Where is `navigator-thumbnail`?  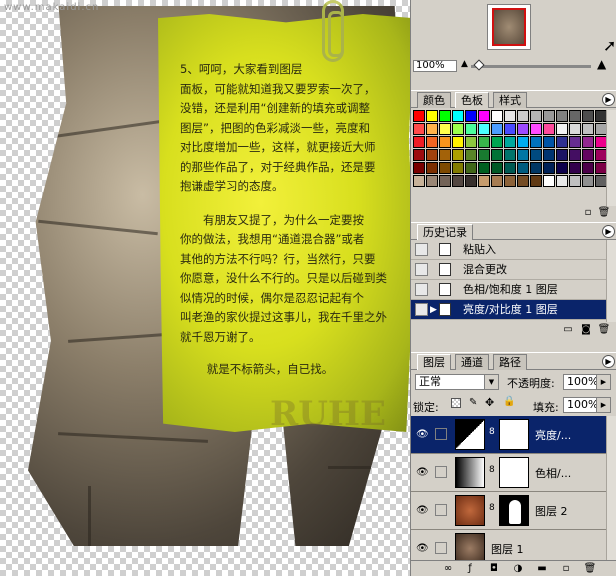
navigator-thumbnail is located at coordinates (509, 27).